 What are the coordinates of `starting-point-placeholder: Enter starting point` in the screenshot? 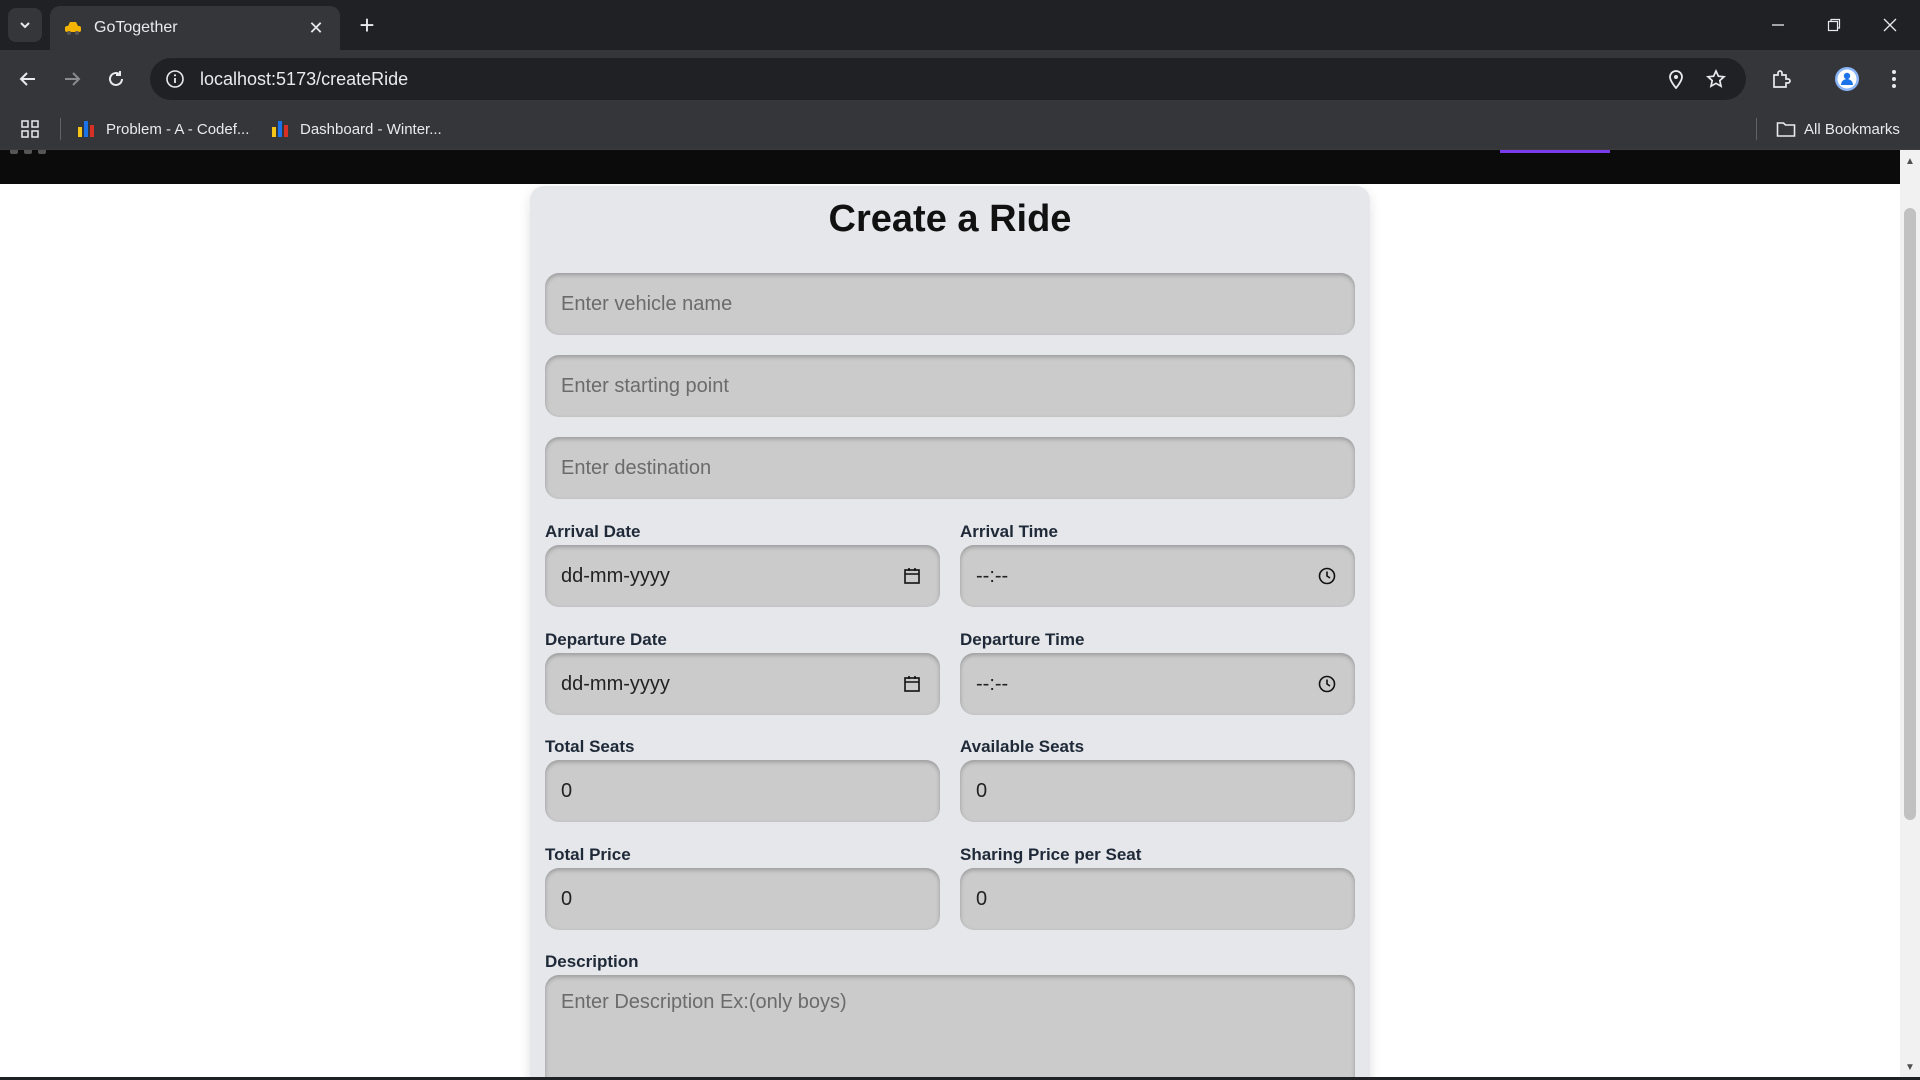 It's located at (645, 385).